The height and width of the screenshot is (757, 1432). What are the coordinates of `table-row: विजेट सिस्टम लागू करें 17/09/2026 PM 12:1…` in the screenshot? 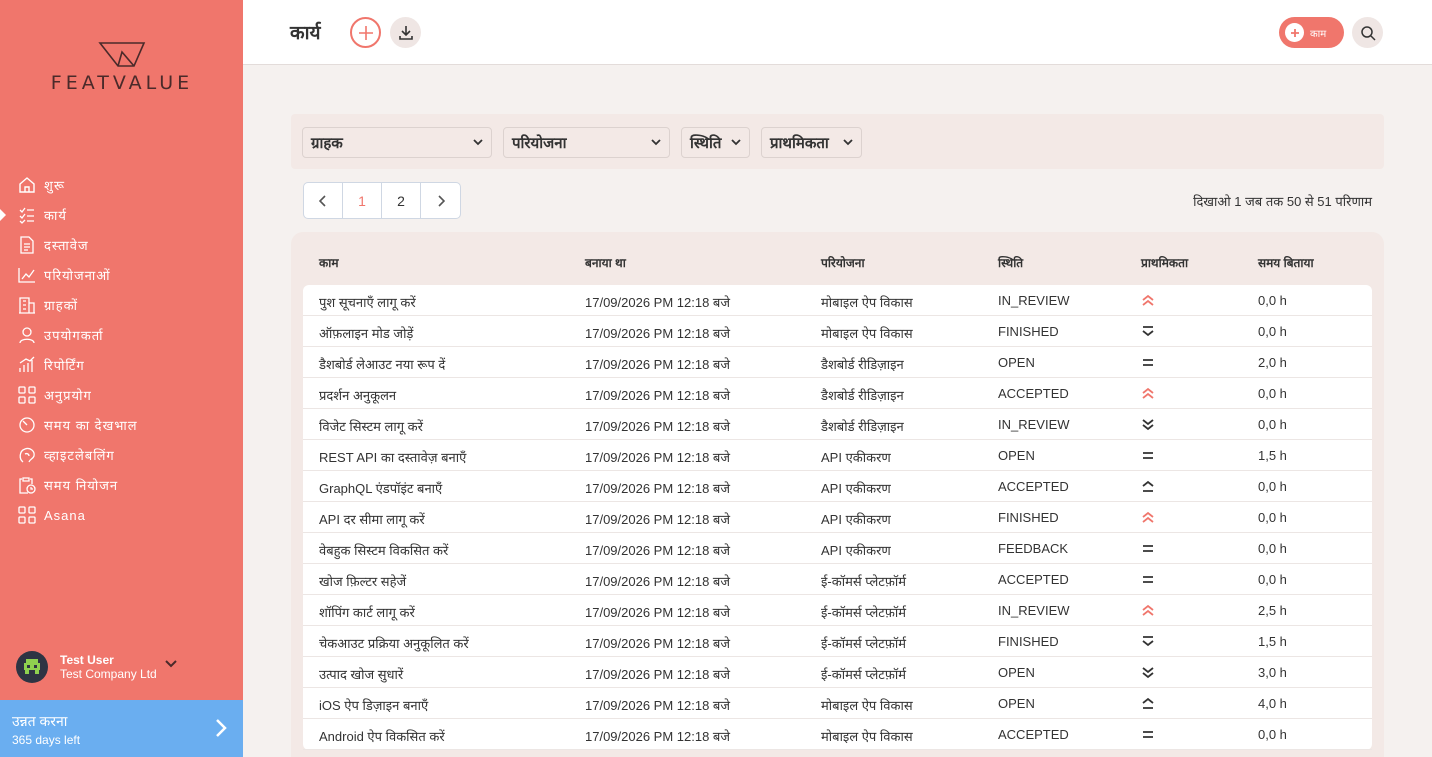 It's located at (837, 424).